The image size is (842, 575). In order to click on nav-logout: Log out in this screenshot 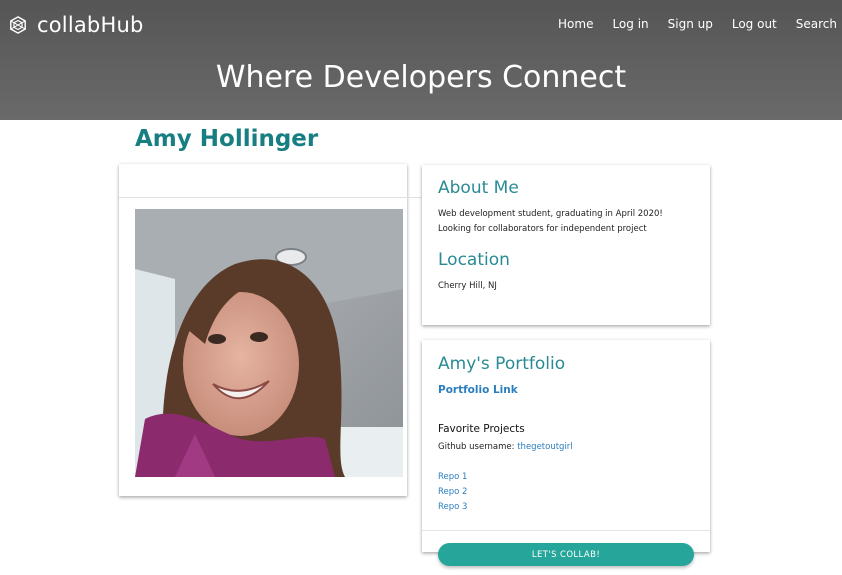, I will do `click(754, 24)`.